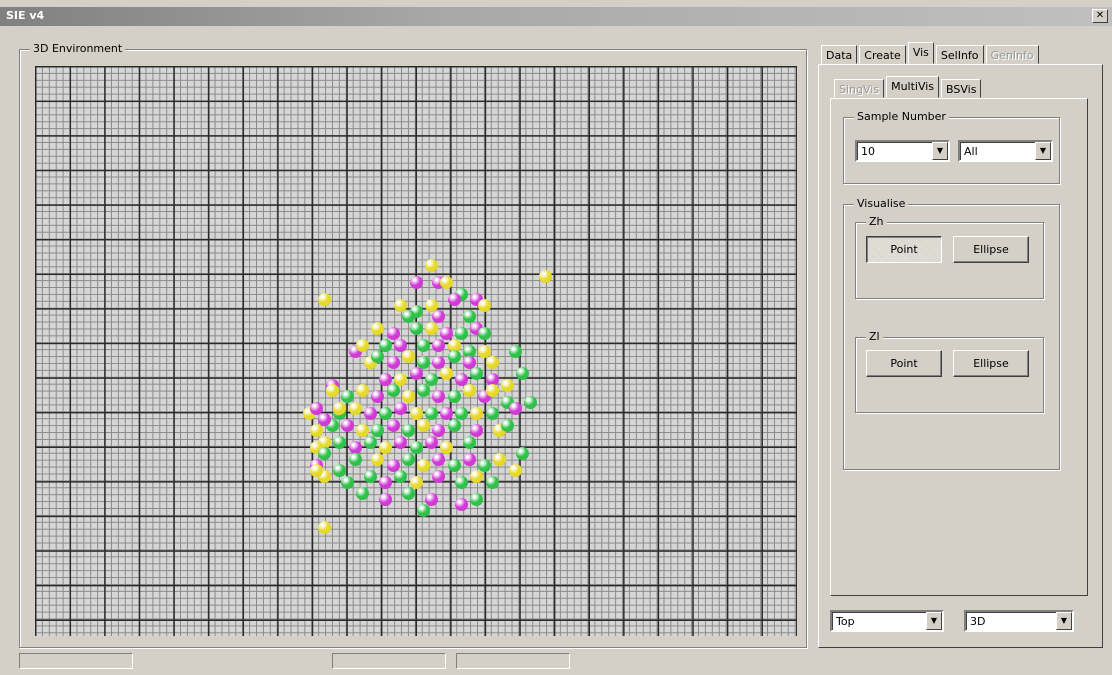 The height and width of the screenshot is (675, 1112). Describe the element at coordinates (904, 249) in the screenshot. I see `zh-point-button: Point` at that location.